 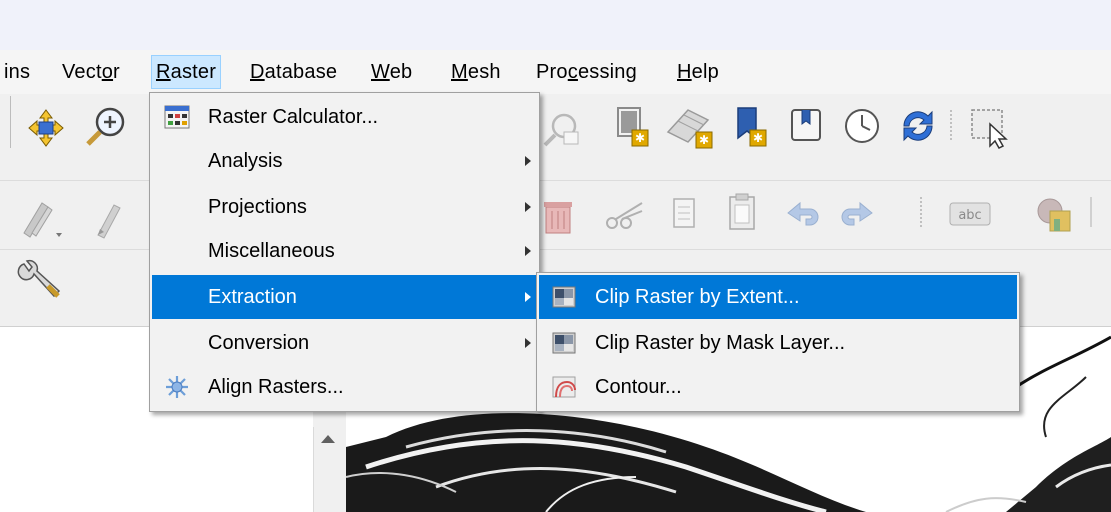 What do you see at coordinates (46, 128) in the screenshot?
I see `pan-to-selection-icon` at bounding box center [46, 128].